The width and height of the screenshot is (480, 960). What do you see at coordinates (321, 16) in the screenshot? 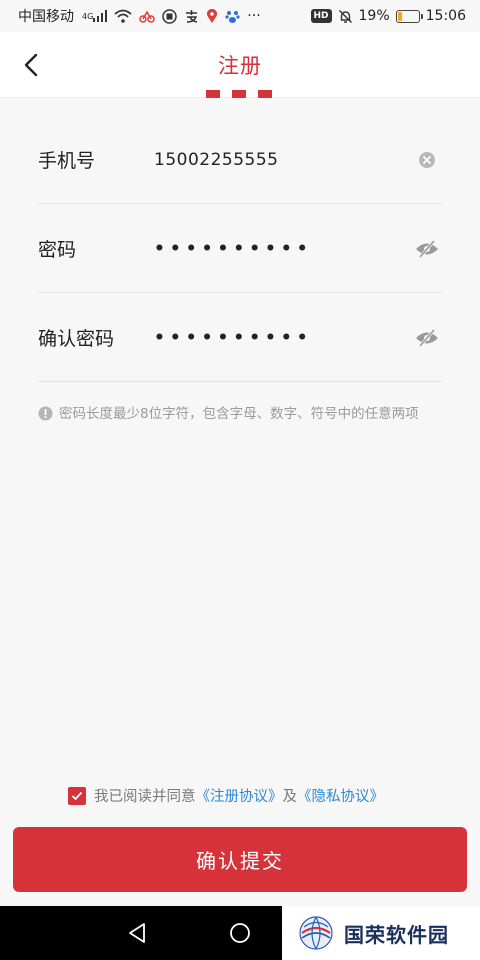
I see `hd-badge: HD` at bounding box center [321, 16].